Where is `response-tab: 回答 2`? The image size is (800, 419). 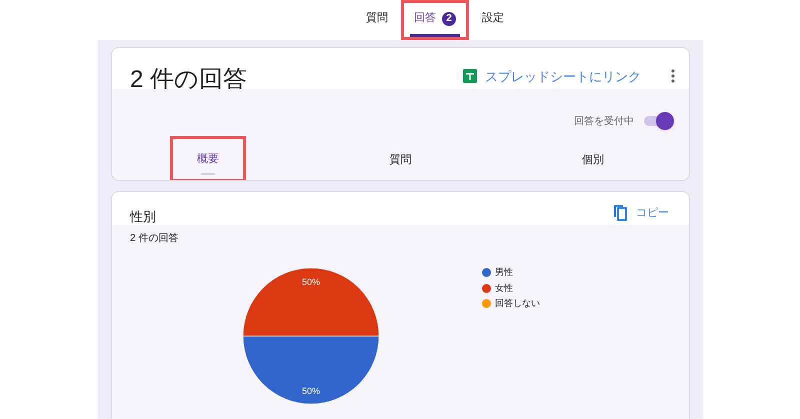
response-tab: 回答 2 is located at coordinates (435, 20).